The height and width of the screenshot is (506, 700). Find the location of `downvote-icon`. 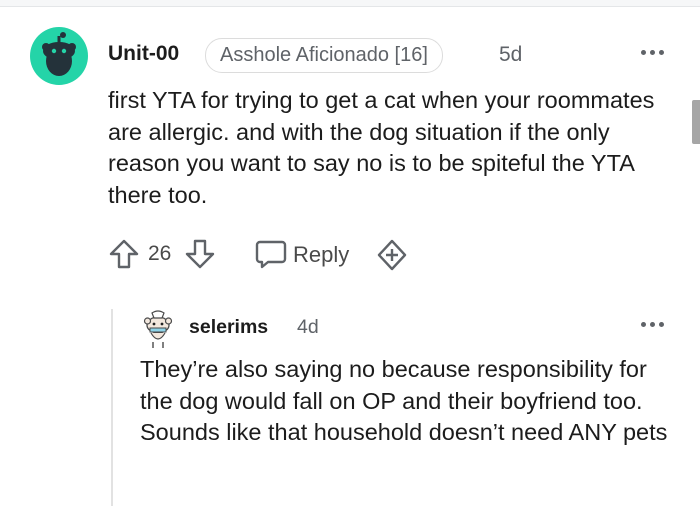

downvote-icon is located at coordinates (200, 254).